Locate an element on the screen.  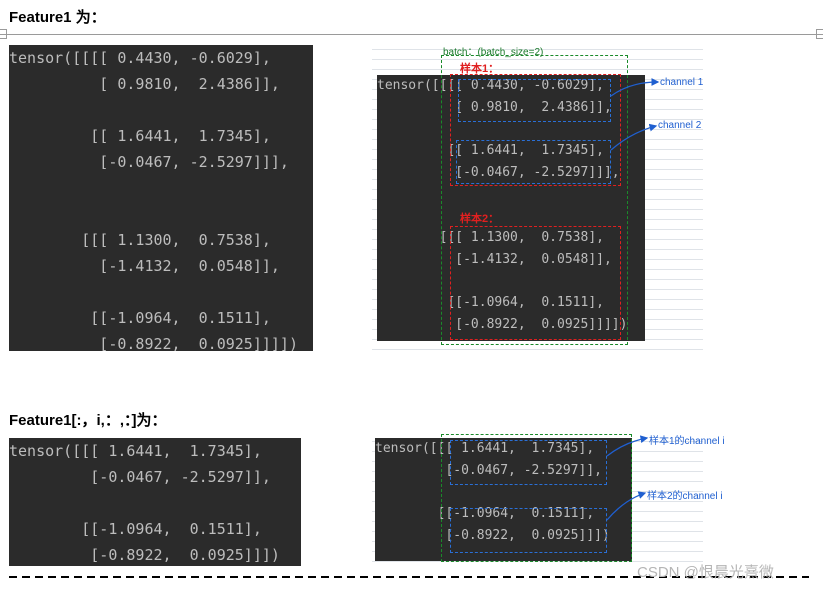
arrow-sample2-channel is located at coordinates (626, 506).